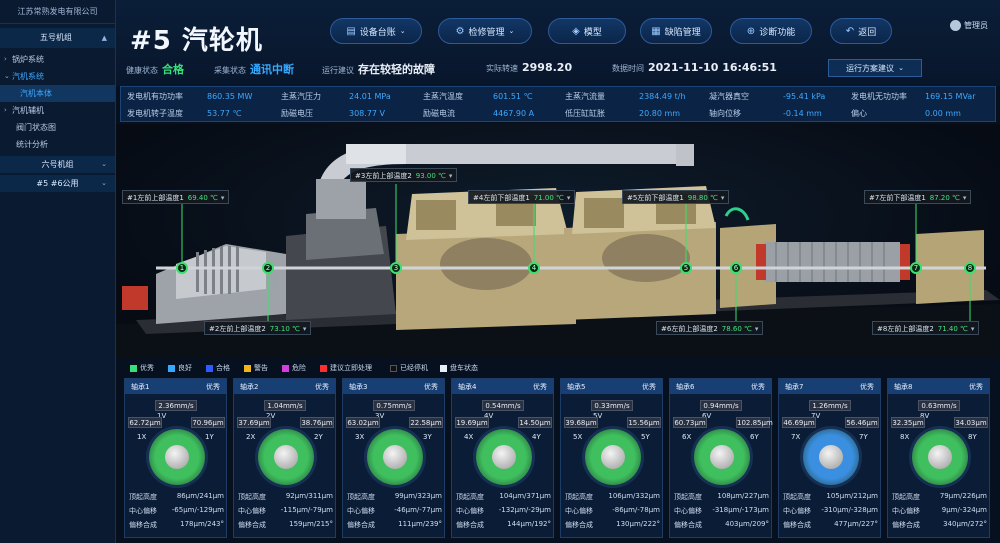  Describe the element at coordinates (200, 496) in the screenshot. I see `row-value: 86μm/241μm` at that location.